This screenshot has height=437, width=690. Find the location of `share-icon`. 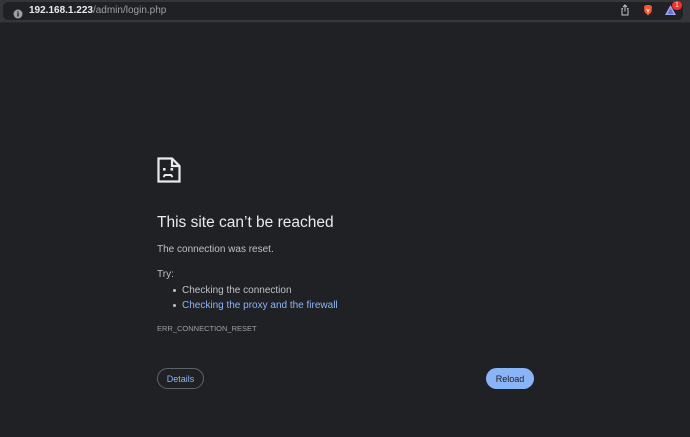

share-icon is located at coordinates (625, 9).